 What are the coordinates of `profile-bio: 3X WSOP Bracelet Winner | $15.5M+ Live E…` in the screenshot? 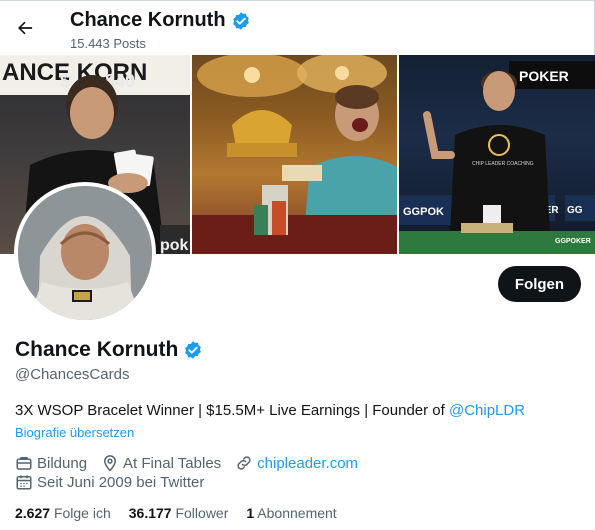 It's located at (270, 410).